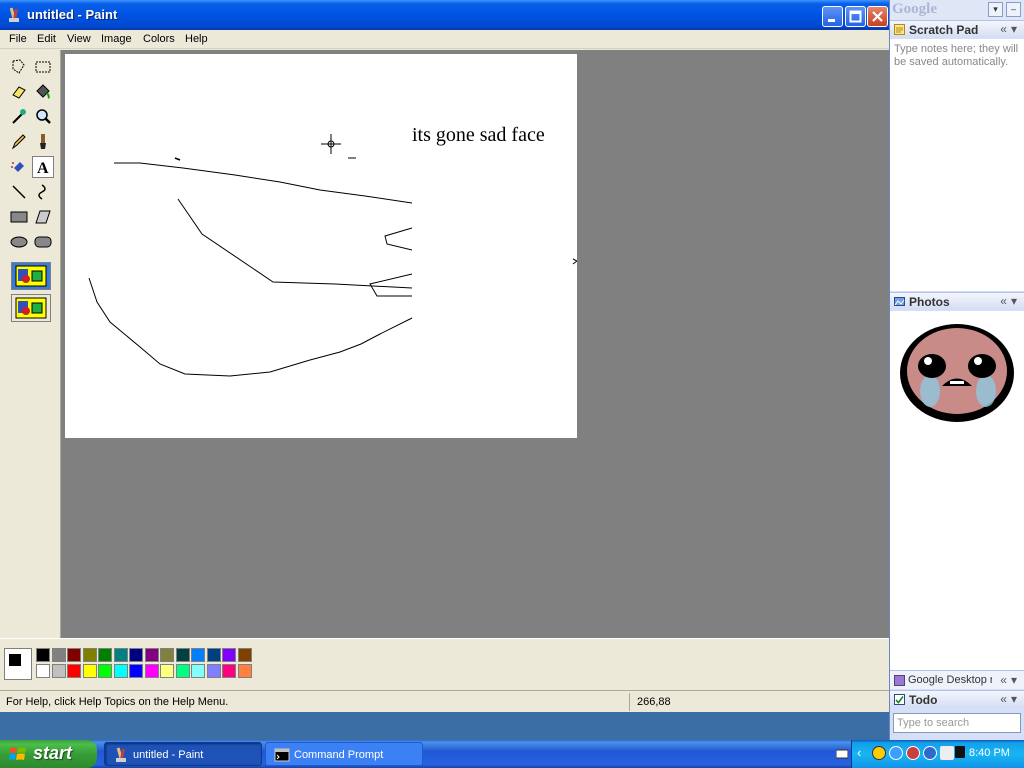 The image size is (1024, 768). What do you see at coordinates (654, 702) in the screenshot?
I see `cursor-coordinates: 266,88` at bounding box center [654, 702].